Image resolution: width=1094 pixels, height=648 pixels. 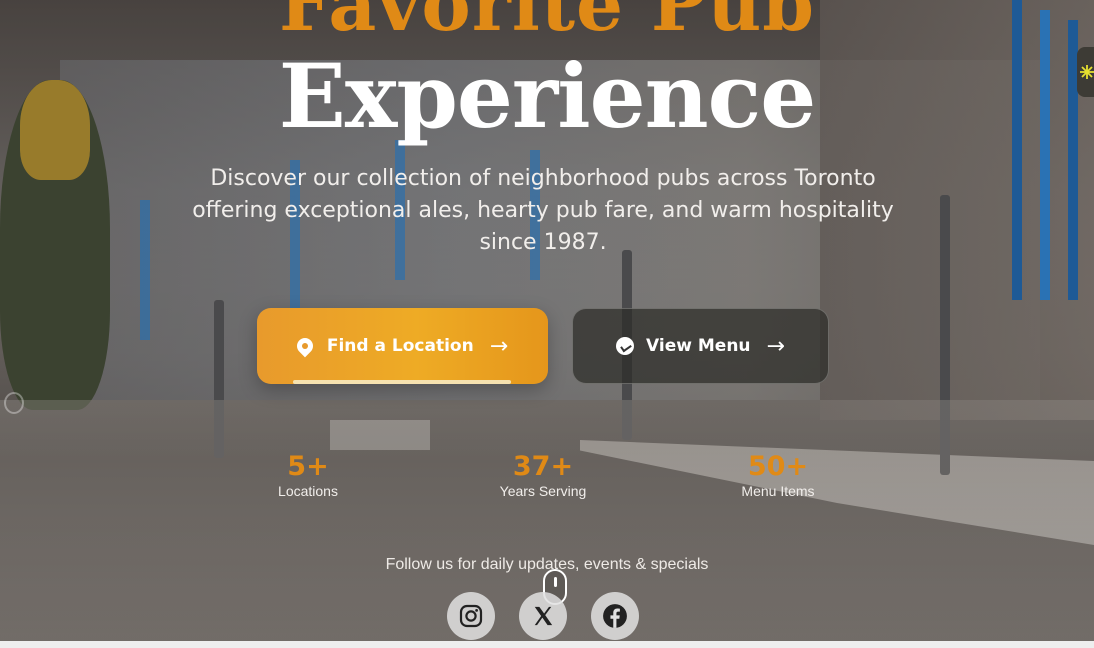 I want to click on stat-label: Years Serving, so click(x=543, y=491).